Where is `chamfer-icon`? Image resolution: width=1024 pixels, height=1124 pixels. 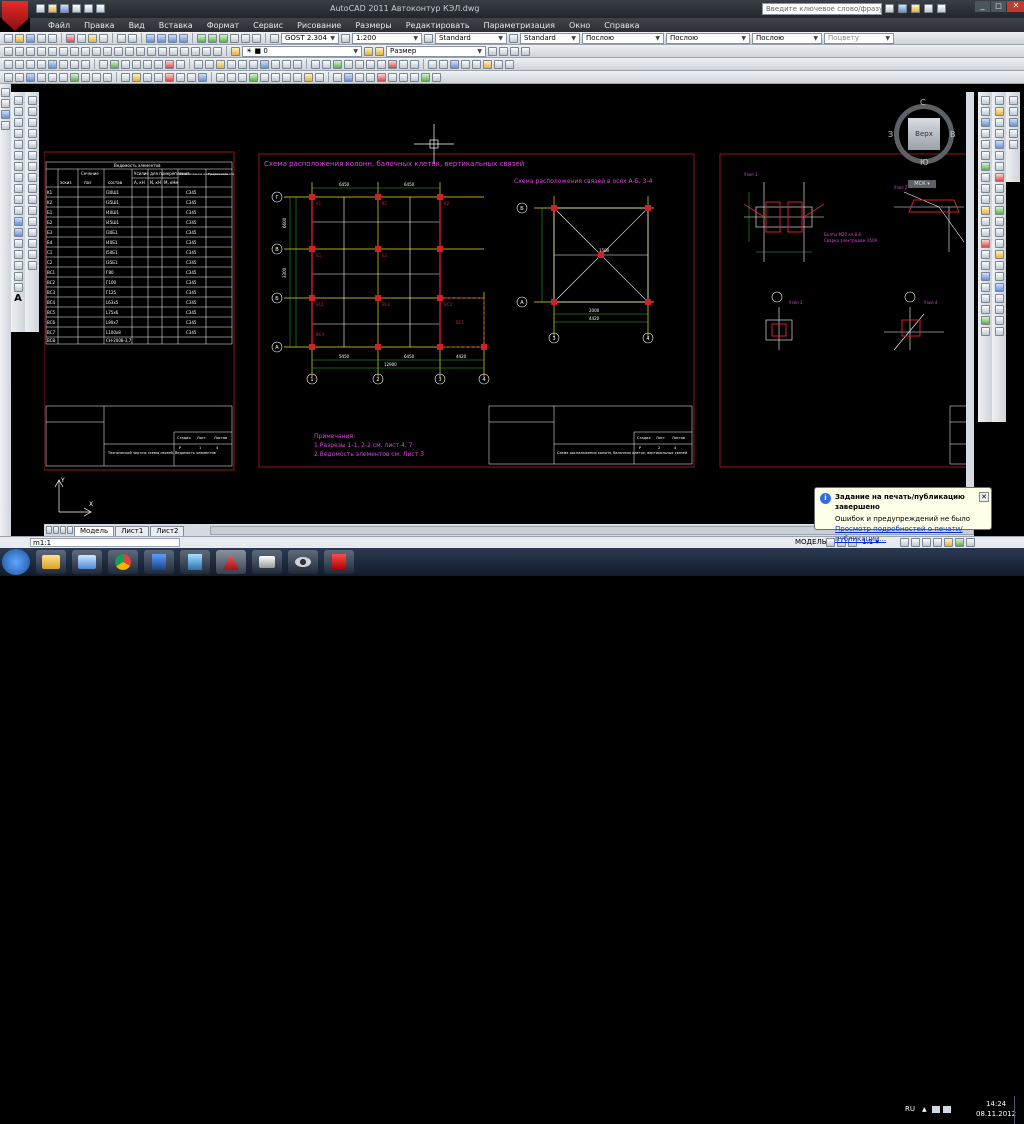
chamfer-icon is located at coordinates (32, 243).